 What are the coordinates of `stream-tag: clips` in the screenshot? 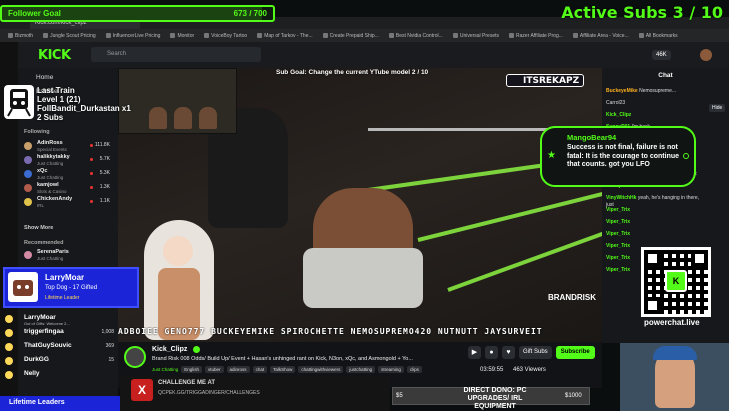 It's located at (414, 369).